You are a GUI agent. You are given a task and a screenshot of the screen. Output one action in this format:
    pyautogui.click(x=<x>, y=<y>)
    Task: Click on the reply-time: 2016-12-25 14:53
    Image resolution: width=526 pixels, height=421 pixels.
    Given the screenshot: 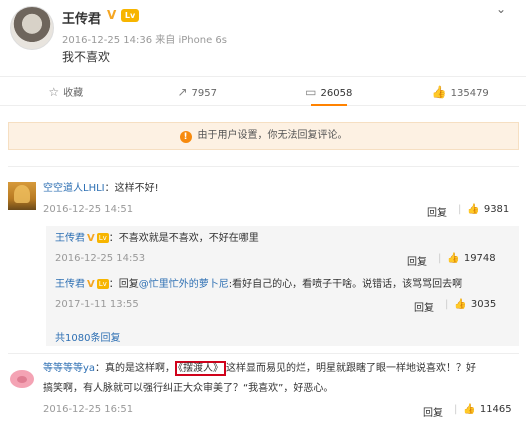 What is the action you would take?
    pyautogui.click(x=100, y=258)
    